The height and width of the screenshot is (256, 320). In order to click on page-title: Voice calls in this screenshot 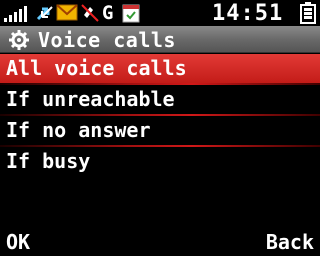, I will do `click(107, 40)`.